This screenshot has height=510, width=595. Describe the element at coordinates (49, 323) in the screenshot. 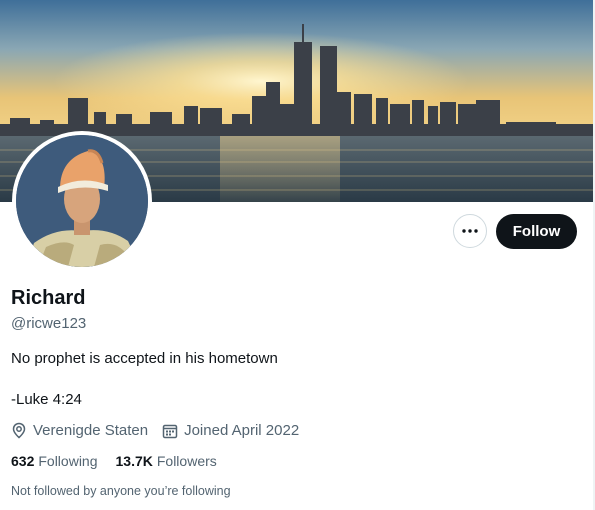

I see `profile-handle: @ricwe123` at that location.